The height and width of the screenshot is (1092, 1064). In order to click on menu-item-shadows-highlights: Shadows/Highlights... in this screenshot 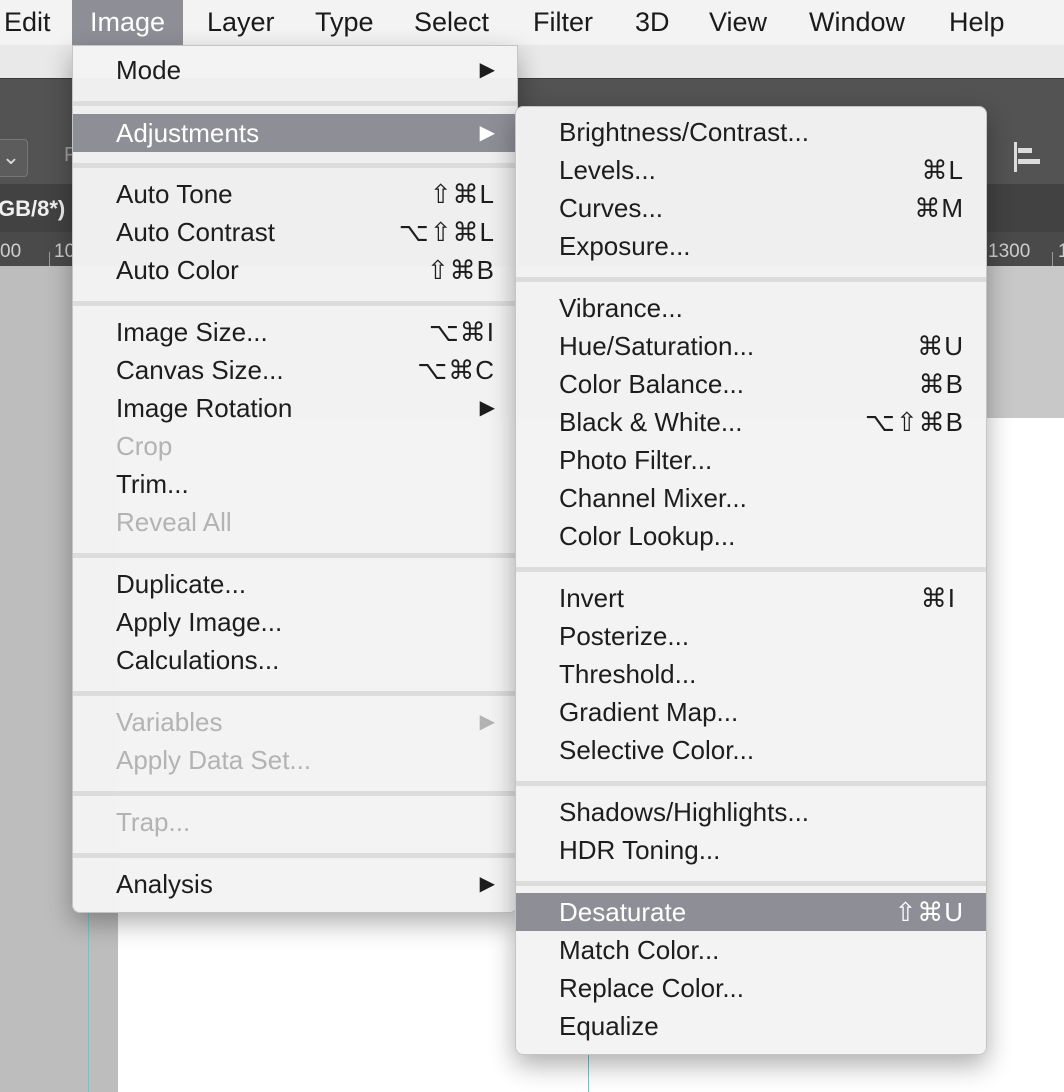, I will do `click(751, 812)`.